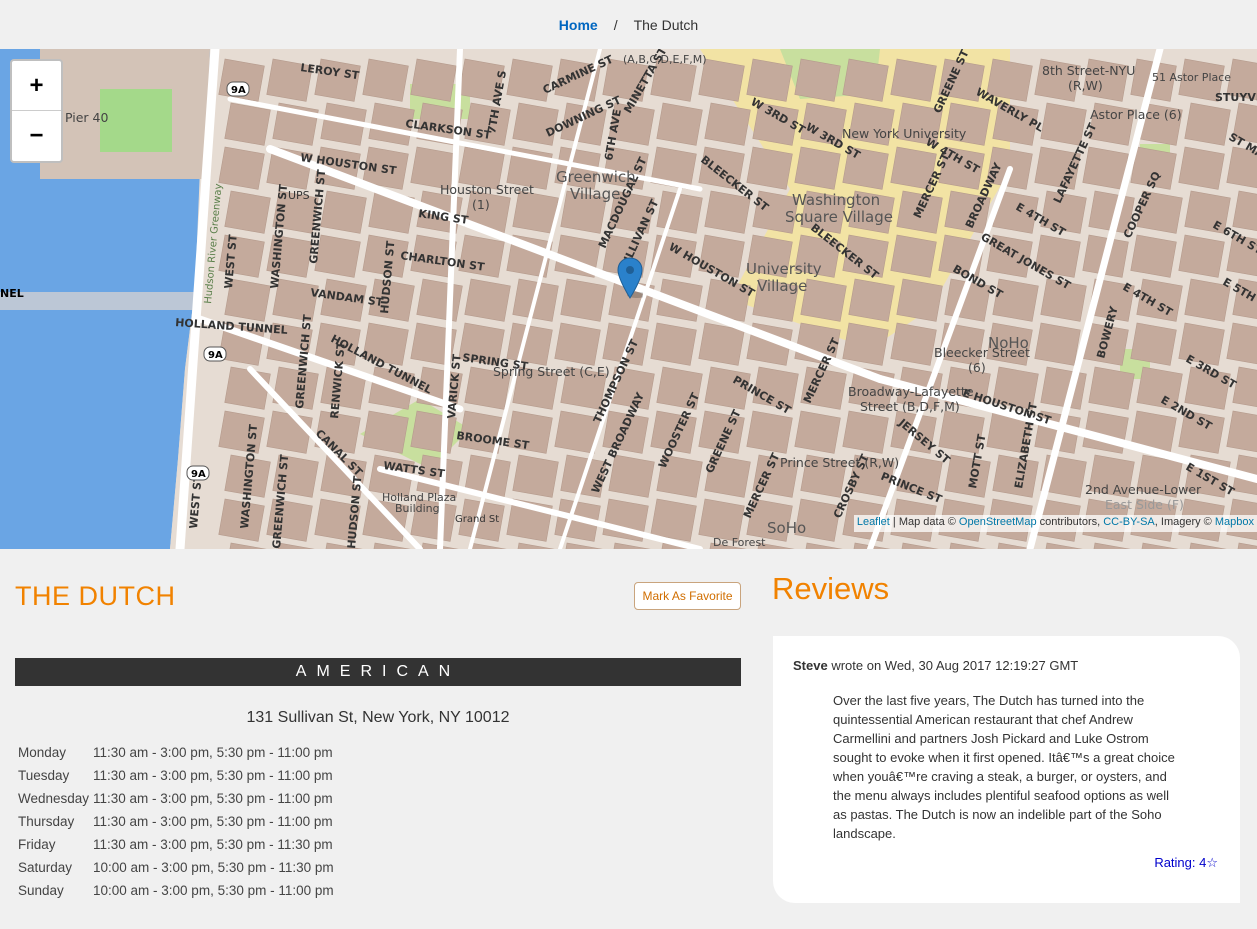 Image resolution: width=1257 pixels, height=929 pixels. What do you see at coordinates (213, 867) in the screenshot?
I see `hours-time: 10:00 am - 3:00 pm, 5:30 pm - 11:30 pm` at bounding box center [213, 867].